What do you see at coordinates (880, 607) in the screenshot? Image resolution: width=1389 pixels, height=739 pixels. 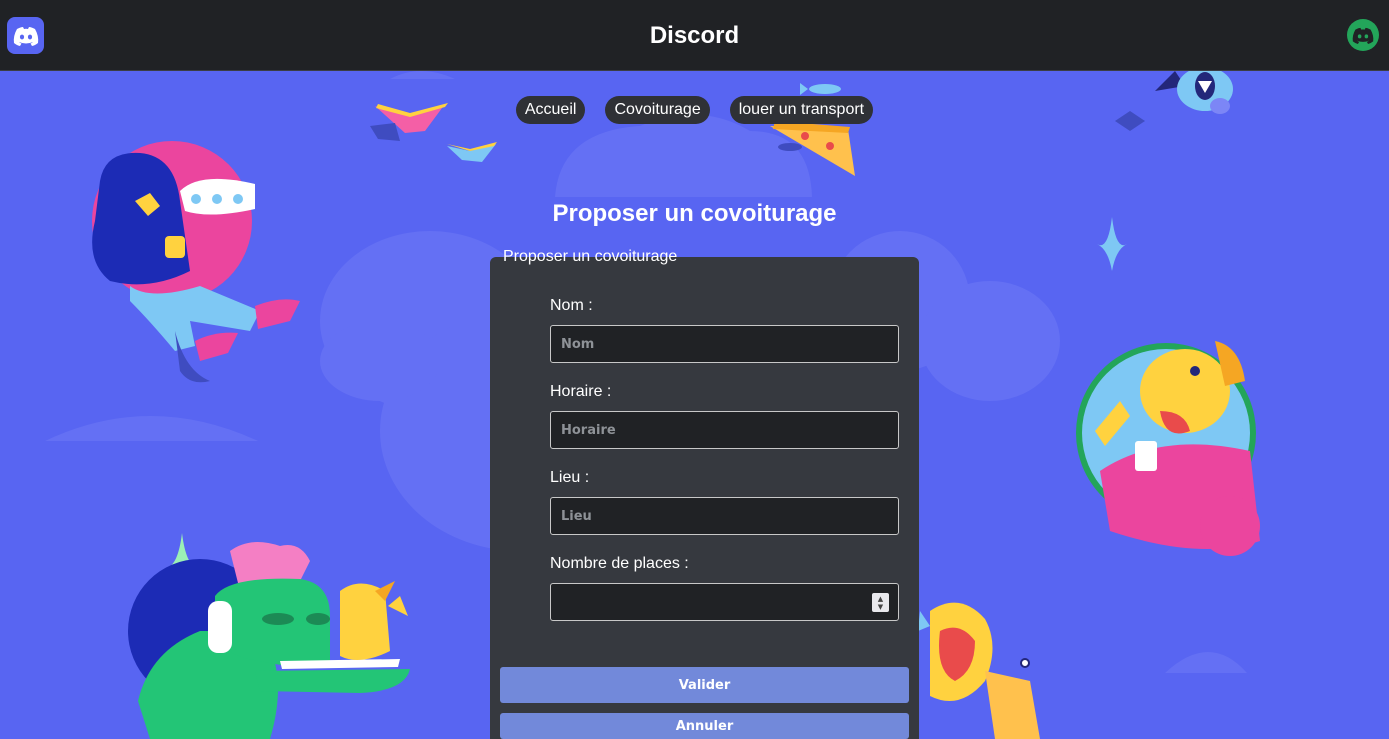 I see `chevron-down-icon: ▼` at bounding box center [880, 607].